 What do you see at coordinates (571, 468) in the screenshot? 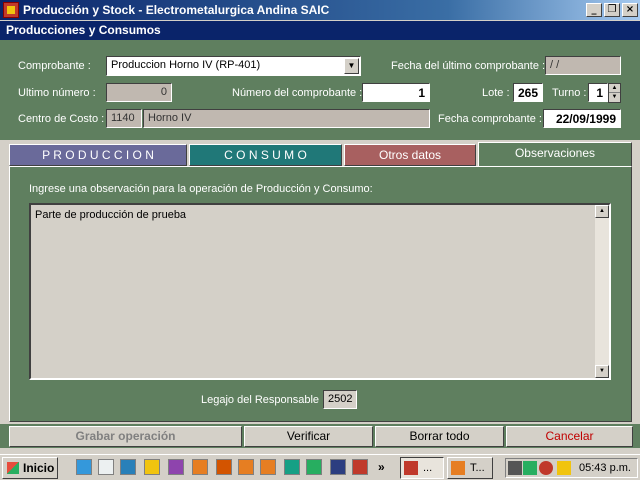
I see `system-tray: 05:43 p.m.` at bounding box center [571, 468].